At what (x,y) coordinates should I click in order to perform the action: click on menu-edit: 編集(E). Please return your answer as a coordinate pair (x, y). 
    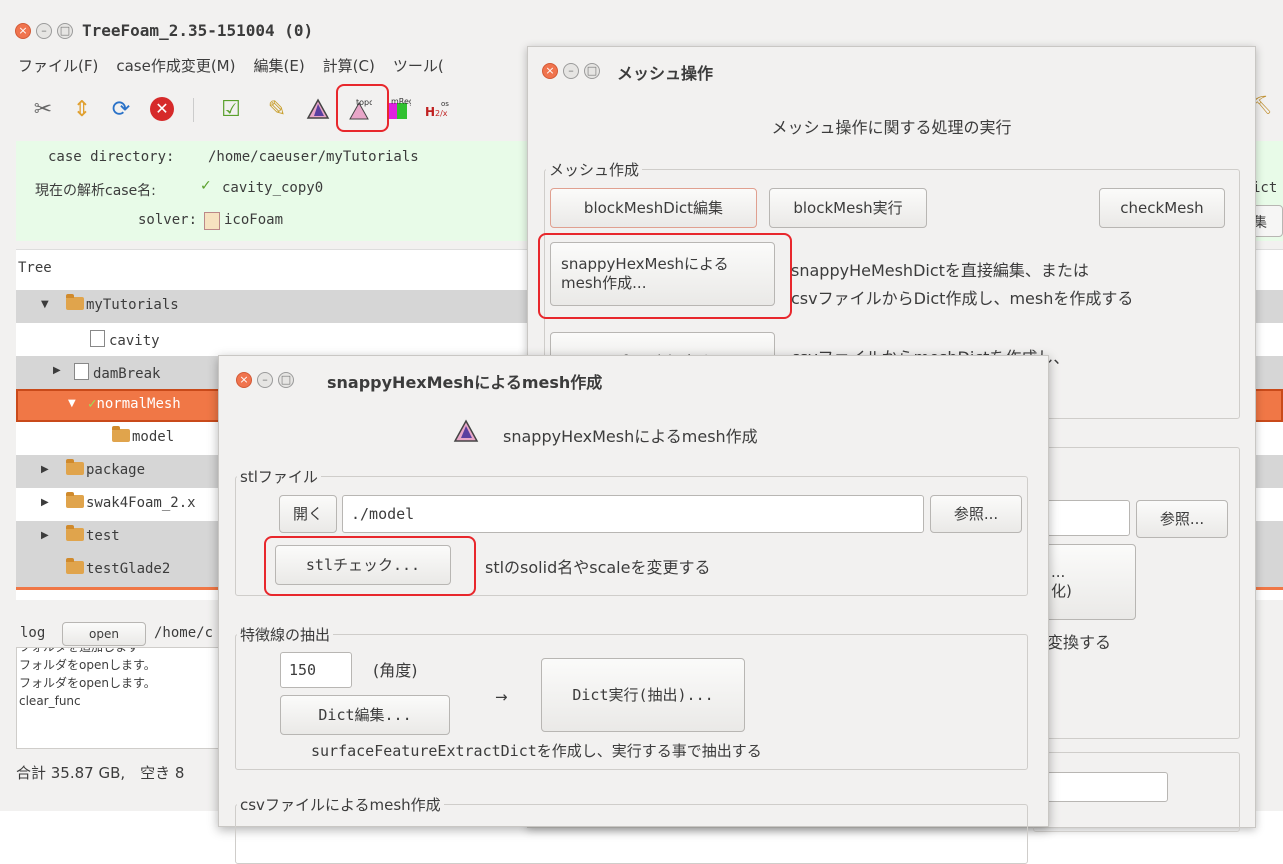
    Looking at the image, I should click on (278, 65).